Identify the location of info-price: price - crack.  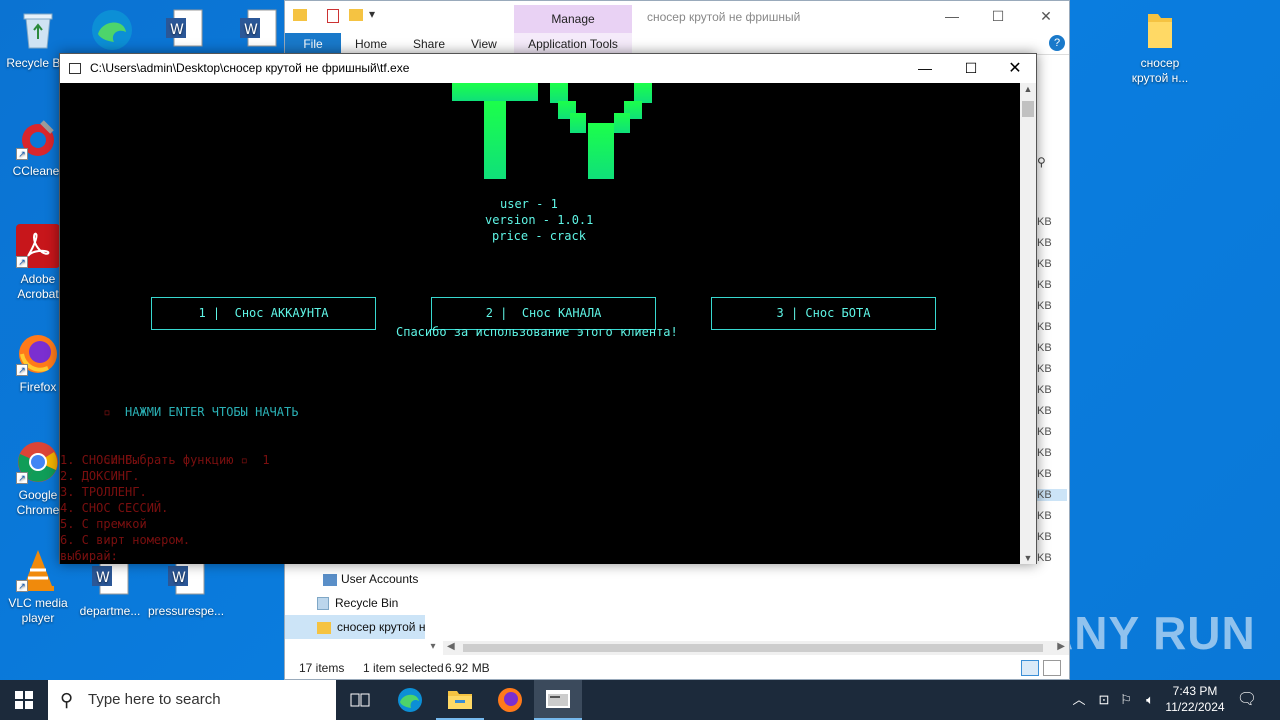
(539, 236).